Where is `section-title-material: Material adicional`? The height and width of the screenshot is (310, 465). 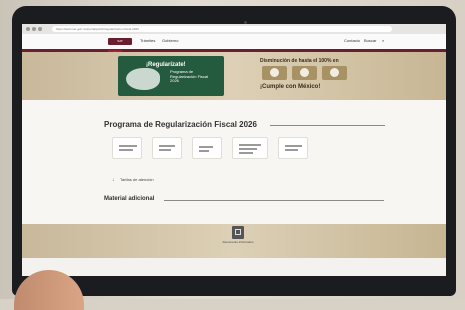
section-title-material: Material adicional is located at coordinates (129, 199).